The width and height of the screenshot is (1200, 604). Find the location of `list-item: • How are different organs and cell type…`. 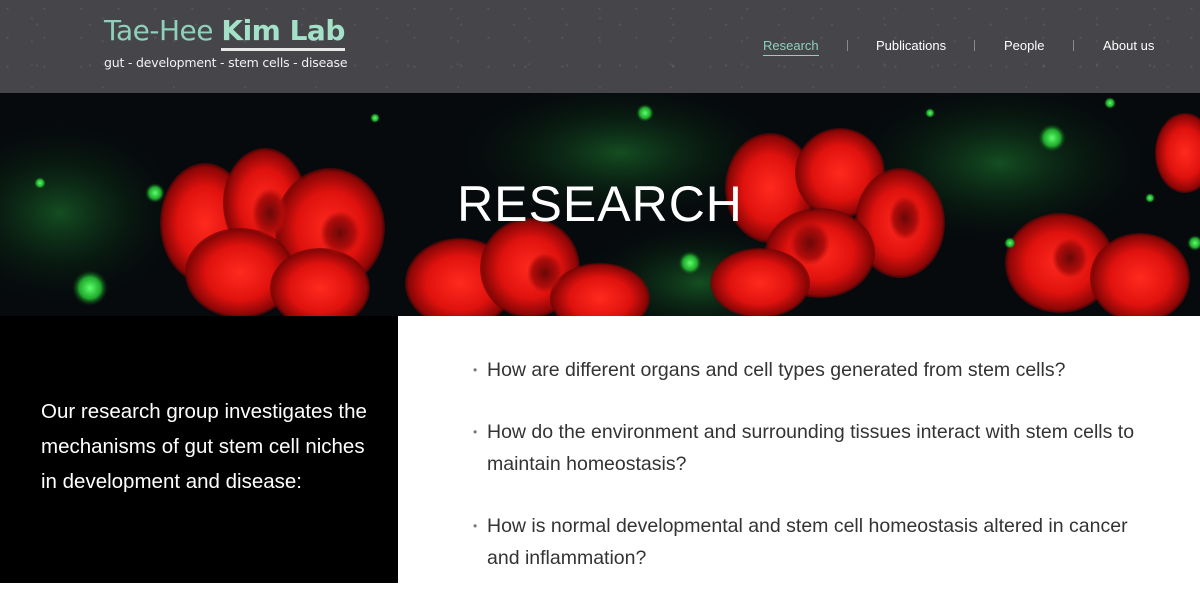

list-item: • How are different organs and cell type… is located at coordinates (813, 370).